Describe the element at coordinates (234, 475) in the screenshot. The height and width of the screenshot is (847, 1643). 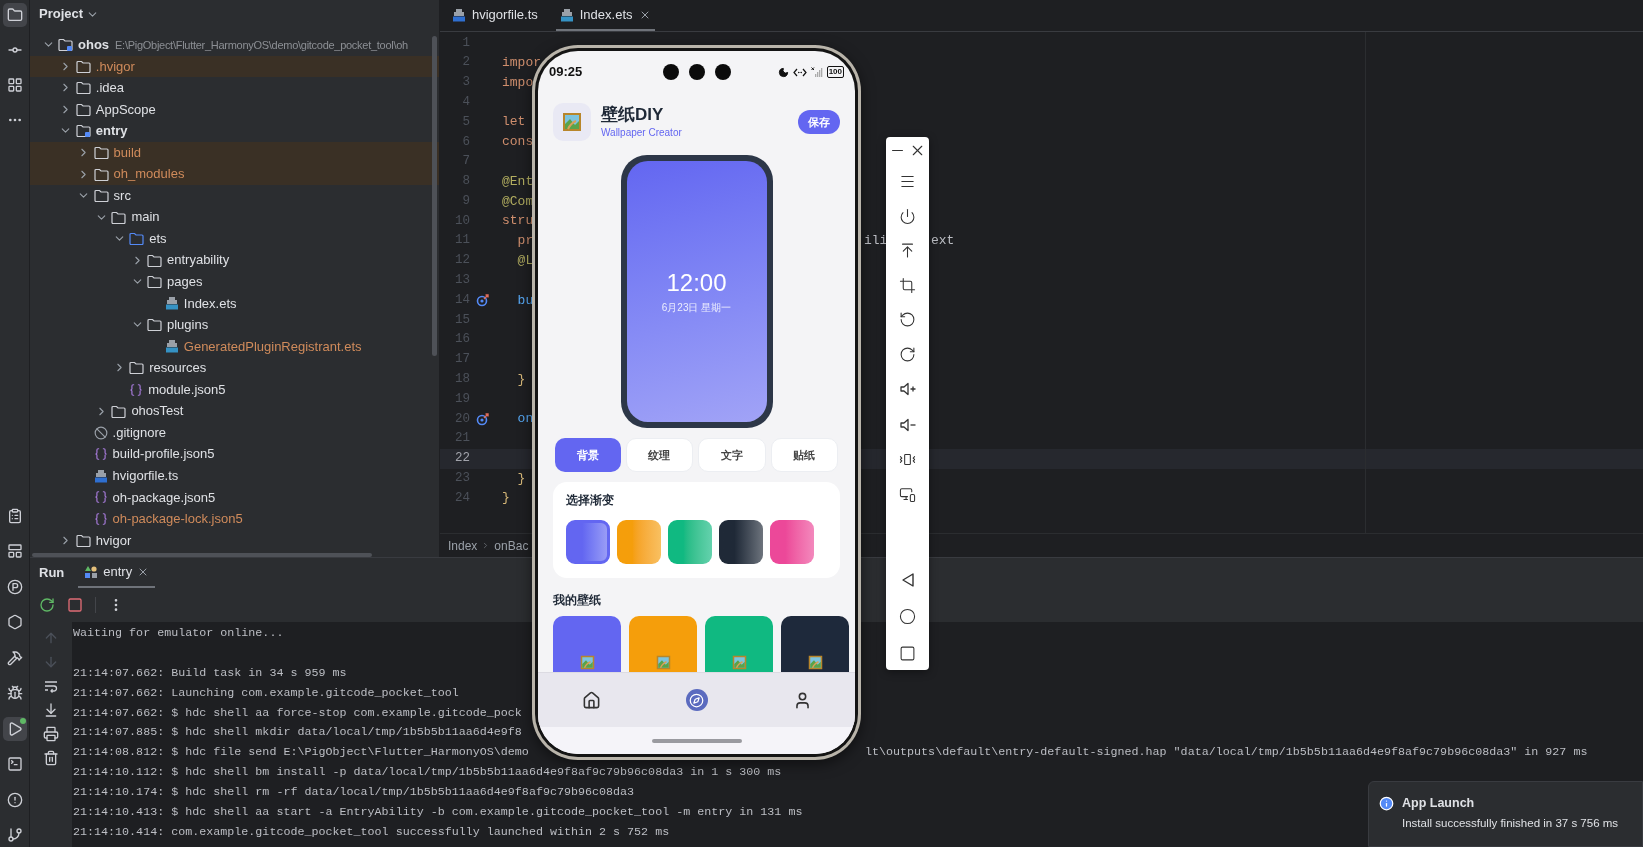
I see `tree-item: hvigorfile.ts` at that location.